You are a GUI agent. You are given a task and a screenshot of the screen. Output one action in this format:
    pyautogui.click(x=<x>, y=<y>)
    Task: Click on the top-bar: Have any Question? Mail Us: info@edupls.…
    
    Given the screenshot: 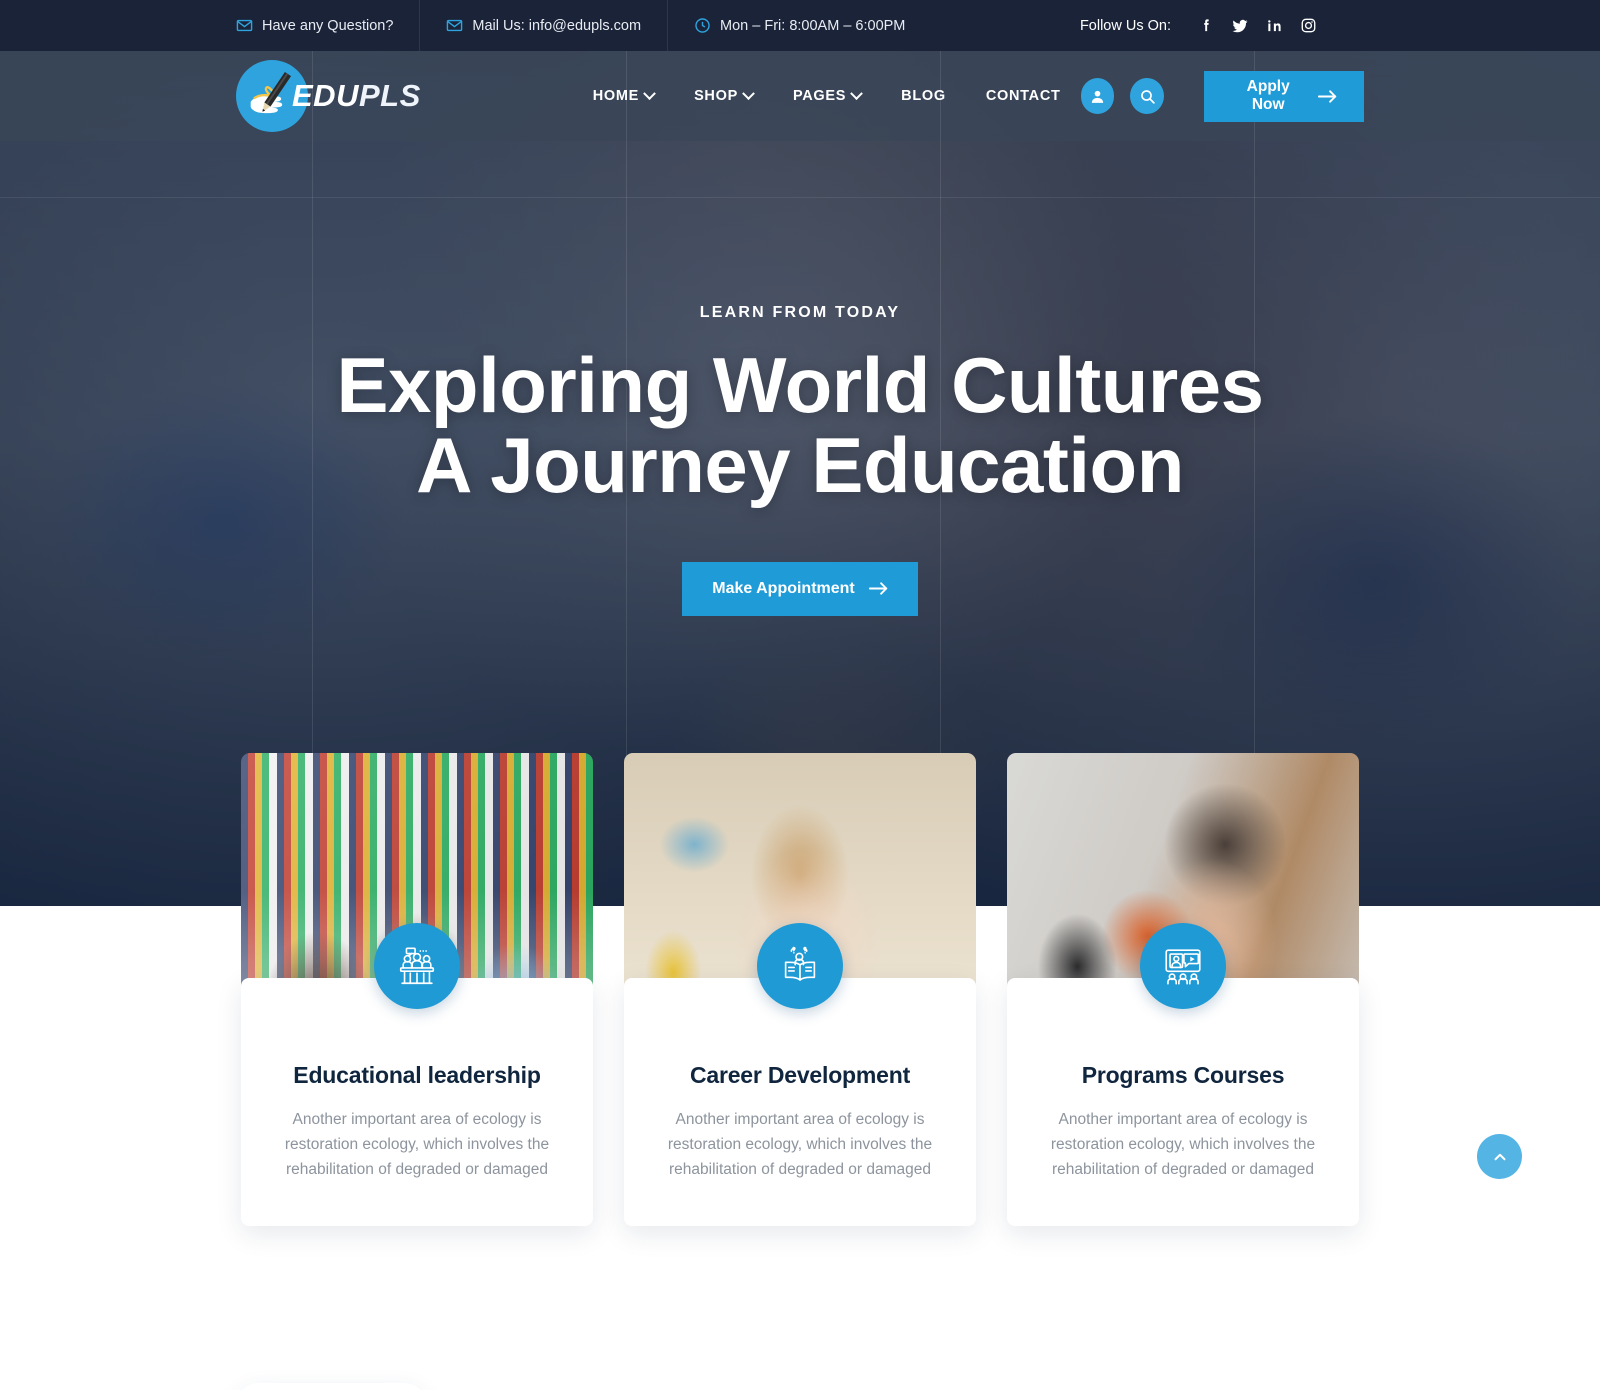 What is the action you would take?
    pyautogui.click(x=800, y=25)
    